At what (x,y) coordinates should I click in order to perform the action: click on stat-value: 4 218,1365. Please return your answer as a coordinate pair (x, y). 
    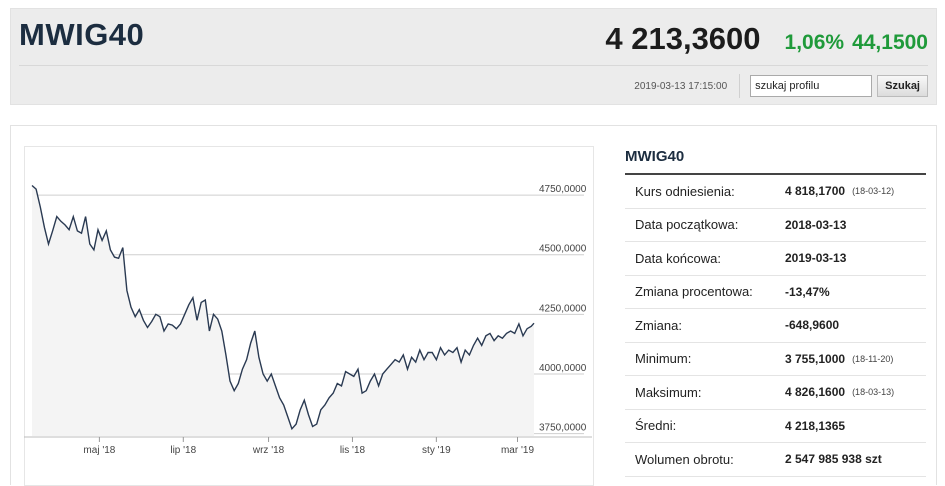
    Looking at the image, I should click on (815, 425).